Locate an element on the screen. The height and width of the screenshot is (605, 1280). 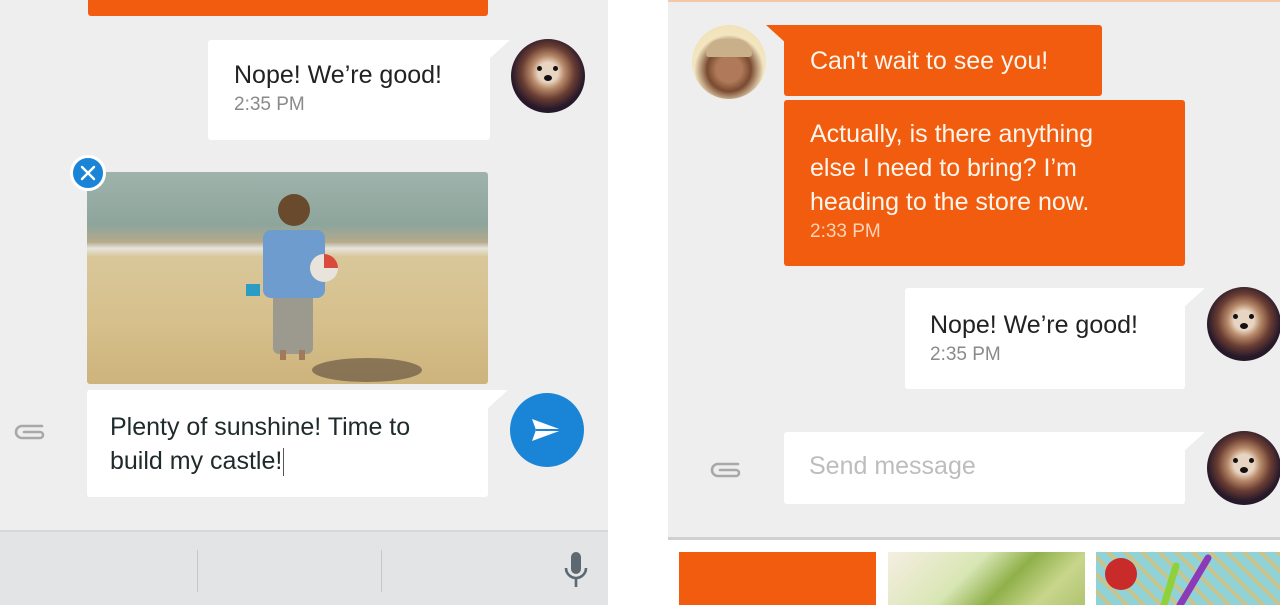
grapes-photo is located at coordinates (986, 578).